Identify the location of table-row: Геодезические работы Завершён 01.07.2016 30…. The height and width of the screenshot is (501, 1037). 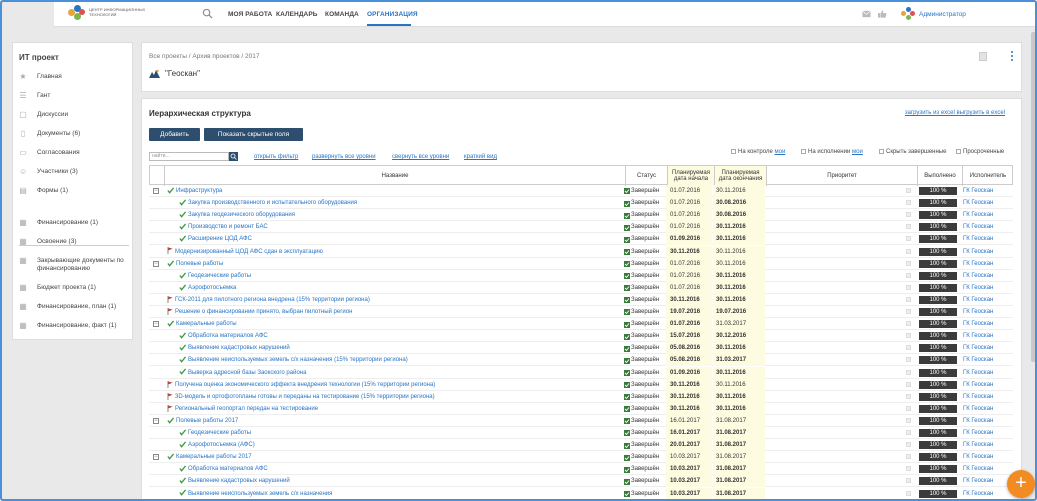
(581, 275).